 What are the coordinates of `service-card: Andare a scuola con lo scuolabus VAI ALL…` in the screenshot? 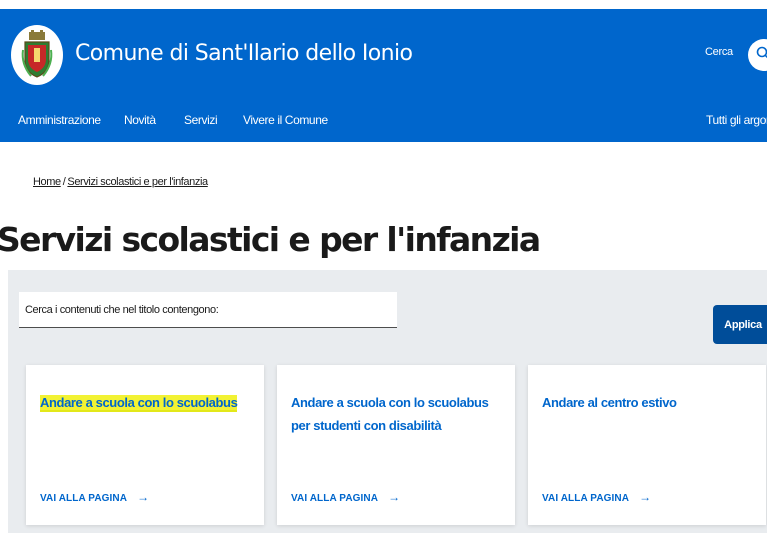 It's located at (145, 445).